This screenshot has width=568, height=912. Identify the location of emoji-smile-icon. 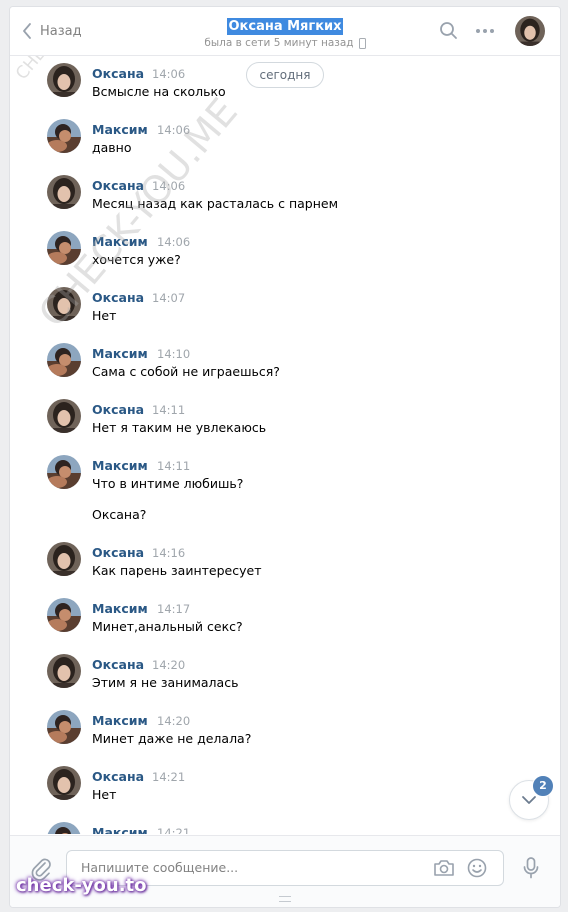
(477, 868).